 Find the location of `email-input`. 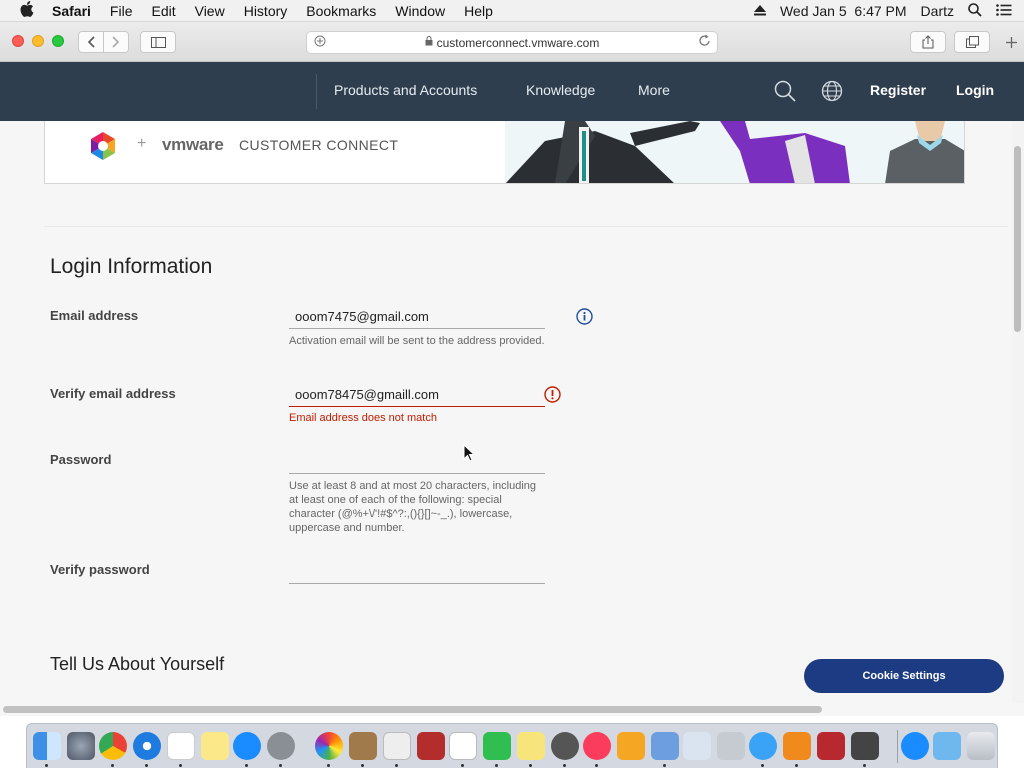

email-input is located at coordinates (417, 317).